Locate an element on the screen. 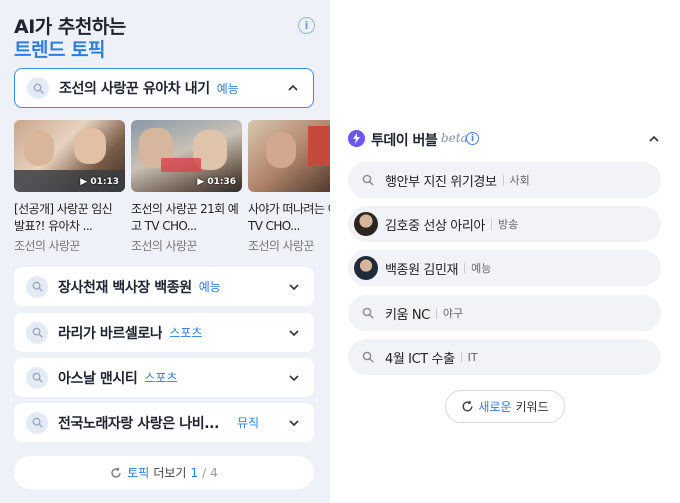  keyword-item: 김호중 선상 아리아 방송 is located at coordinates (504, 224).